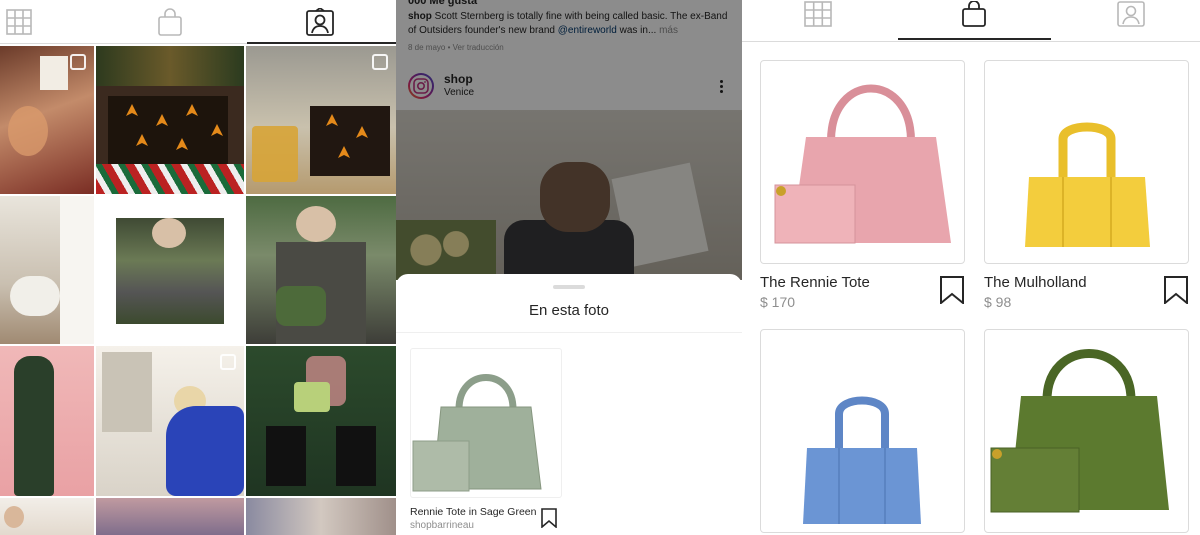 Image resolution: width=1200 pixels, height=535 pixels. What do you see at coordinates (569, 310) in the screenshot?
I see `sheet-title: En esta foto` at bounding box center [569, 310].